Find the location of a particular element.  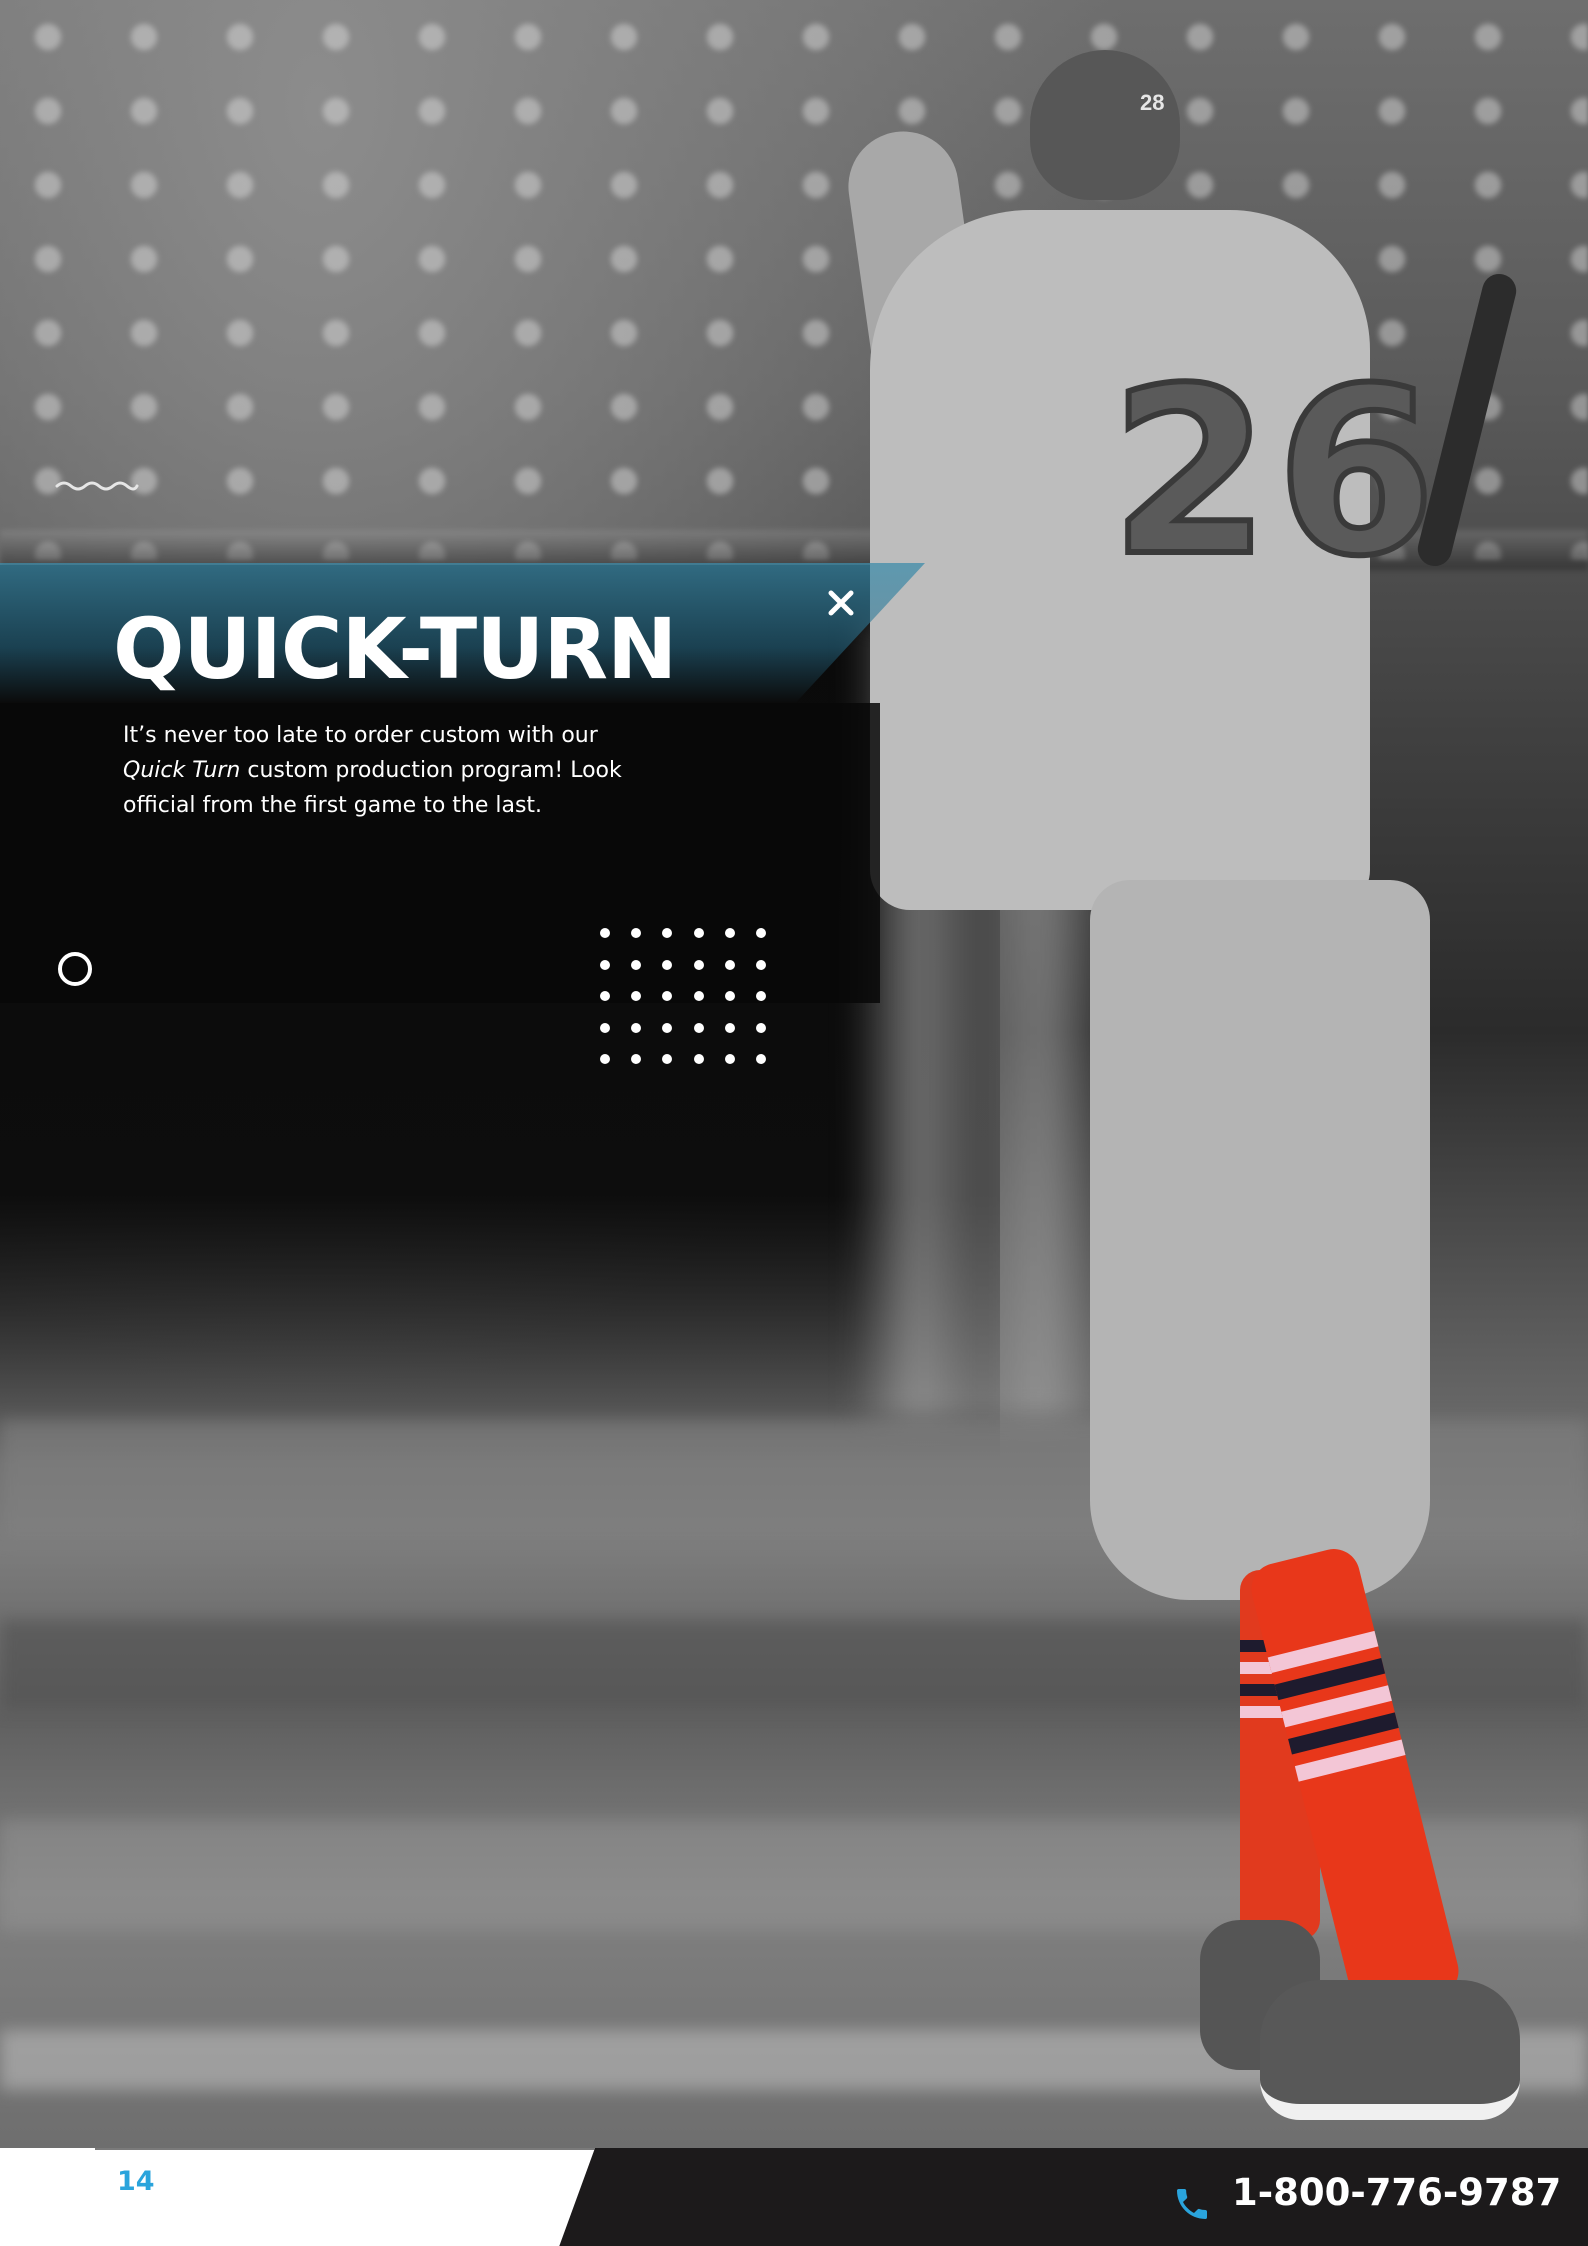

footer-divider is located at coordinates (345, 2149).